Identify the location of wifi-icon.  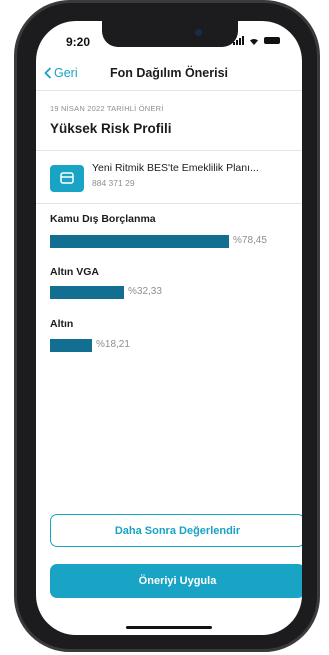
(254, 41).